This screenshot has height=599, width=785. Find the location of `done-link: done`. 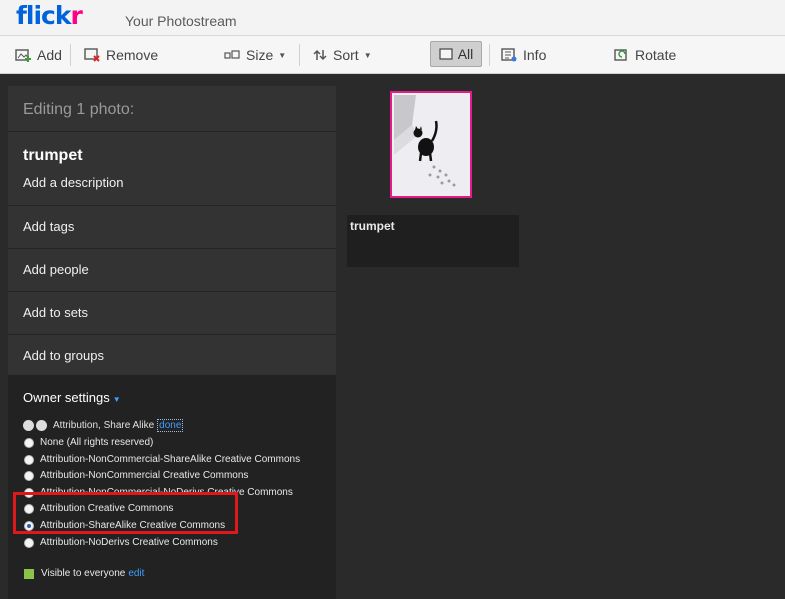

done-link: done is located at coordinates (170, 425).